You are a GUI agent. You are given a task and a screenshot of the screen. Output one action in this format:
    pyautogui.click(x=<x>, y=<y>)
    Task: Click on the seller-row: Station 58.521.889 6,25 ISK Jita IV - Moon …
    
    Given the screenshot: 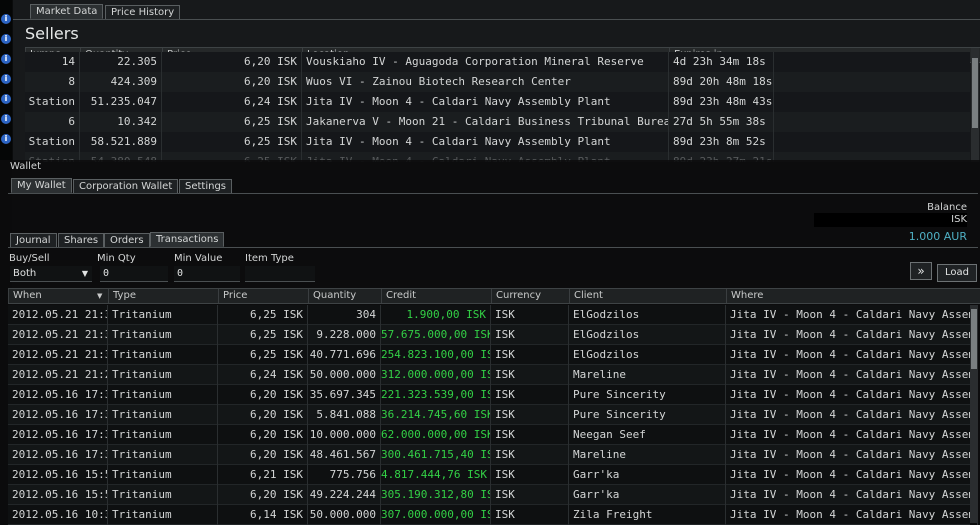 What is the action you would take?
    pyautogui.click(x=497, y=142)
    